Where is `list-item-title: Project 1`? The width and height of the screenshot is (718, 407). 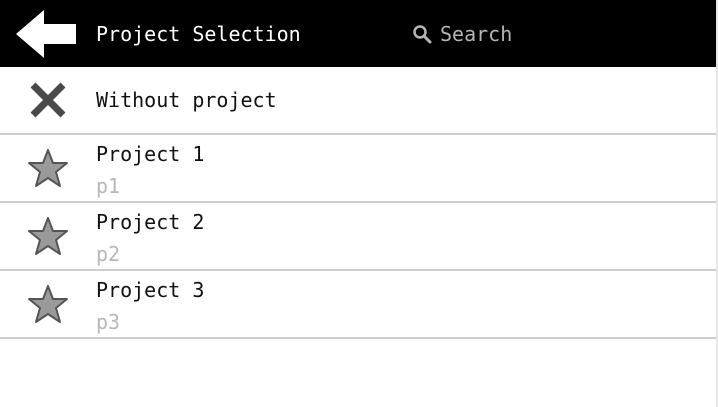
list-item-title: Project 1 is located at coordinates (150, 154).